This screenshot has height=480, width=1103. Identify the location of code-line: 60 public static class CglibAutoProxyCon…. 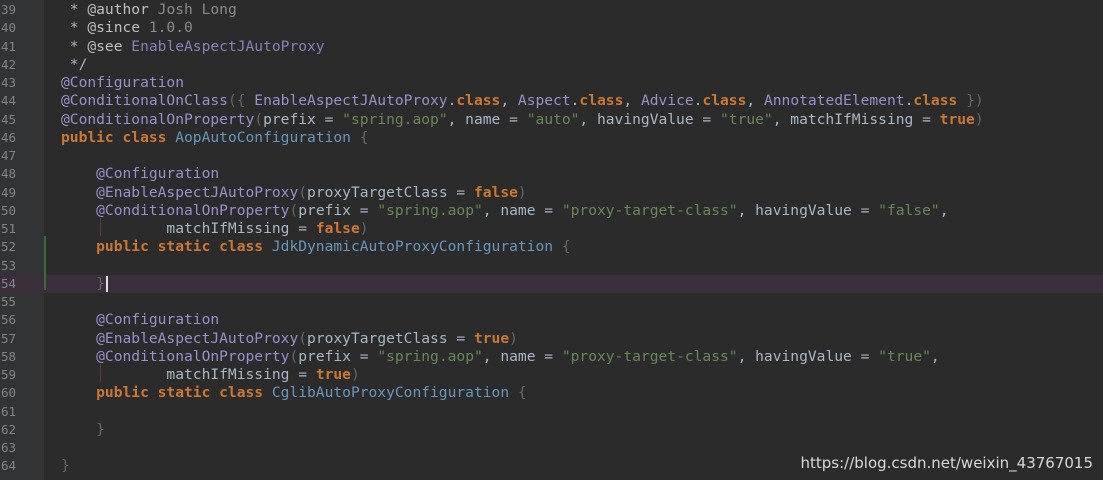
(551, 393).